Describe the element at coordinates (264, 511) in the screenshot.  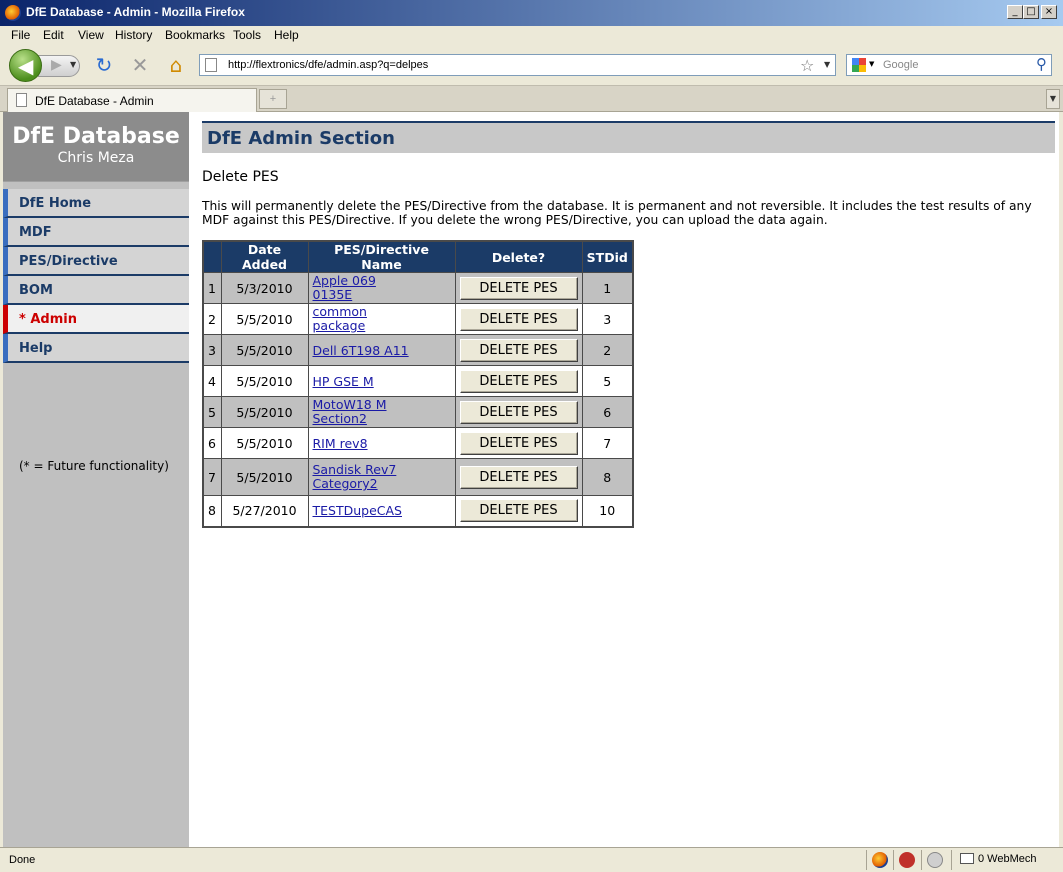
I see `date-added: 5/27/2010` at that location.